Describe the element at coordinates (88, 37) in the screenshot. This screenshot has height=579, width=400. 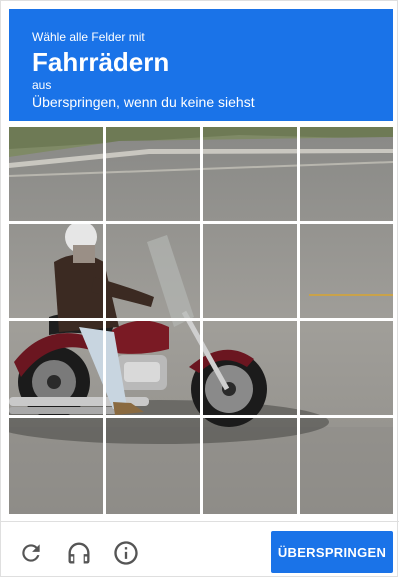
I see `instruction-text: Wähle alle Felder mit` at that location.